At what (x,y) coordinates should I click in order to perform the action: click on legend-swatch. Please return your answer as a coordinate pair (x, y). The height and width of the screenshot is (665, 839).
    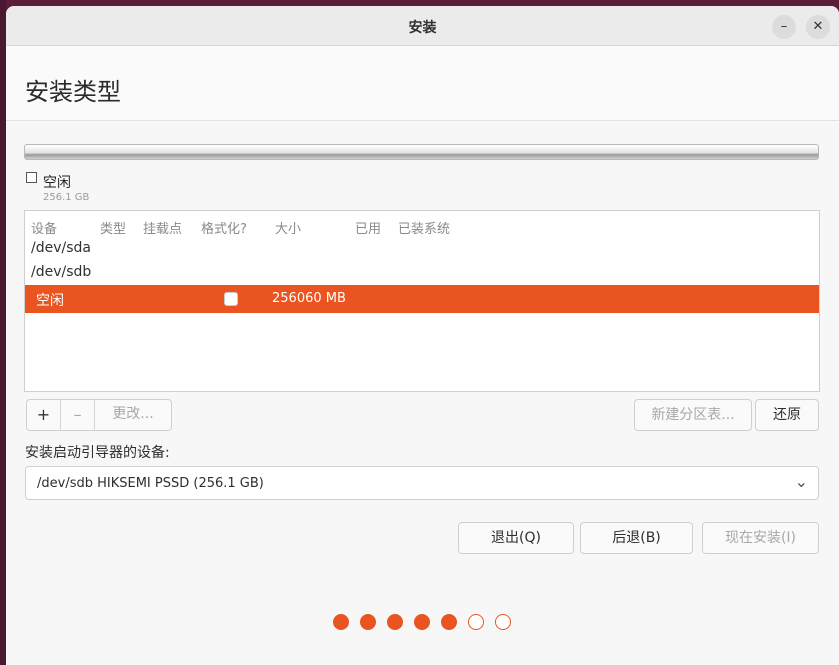
    Looking at the image, I should click on (31, 177).